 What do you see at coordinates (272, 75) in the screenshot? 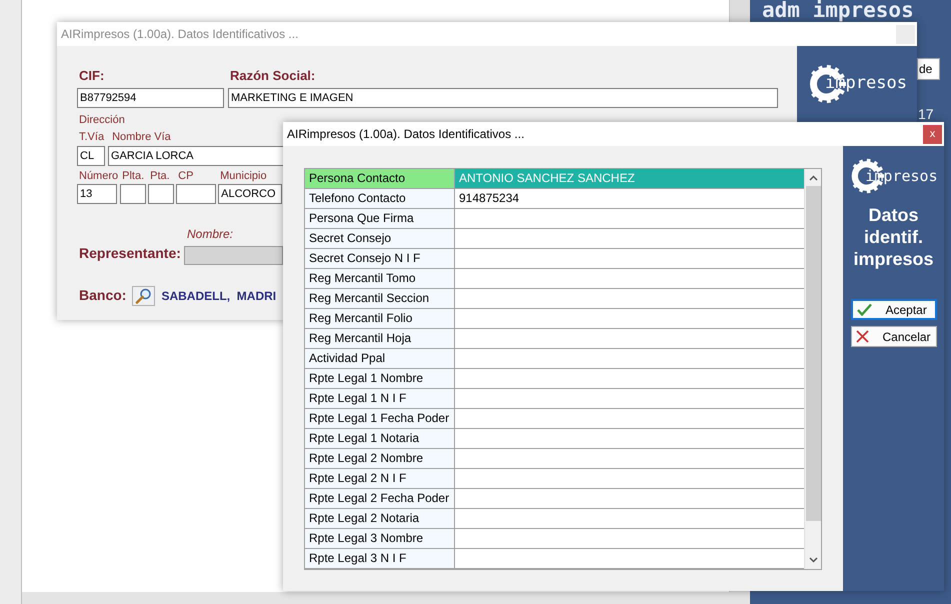
I see `field-label: Razón Social:` at bounding box center [272, 75].